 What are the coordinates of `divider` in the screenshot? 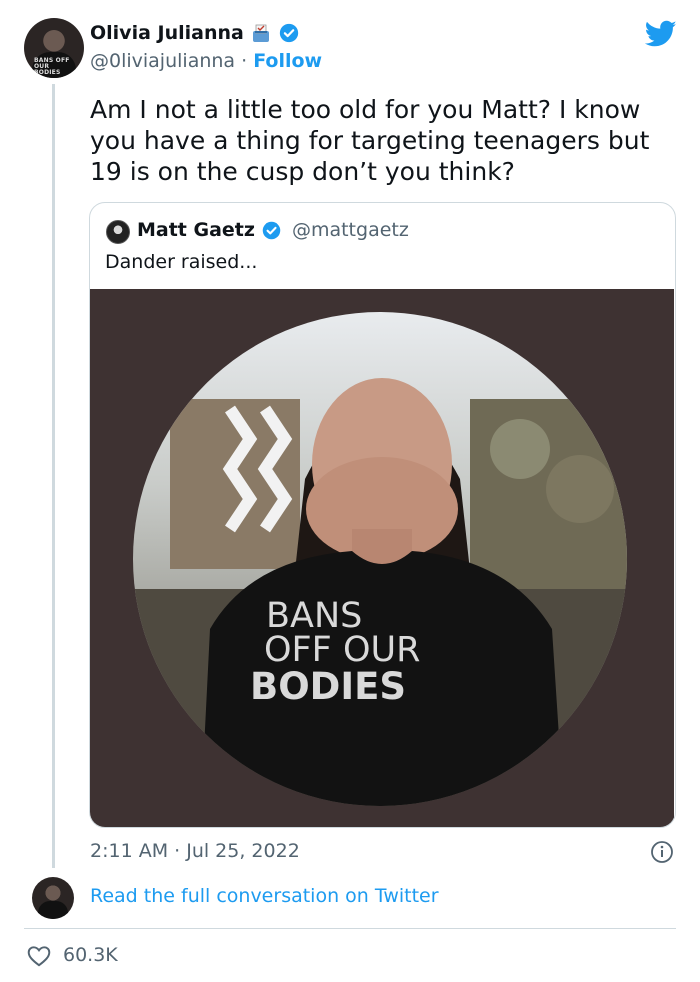 It's located at (350, 928).